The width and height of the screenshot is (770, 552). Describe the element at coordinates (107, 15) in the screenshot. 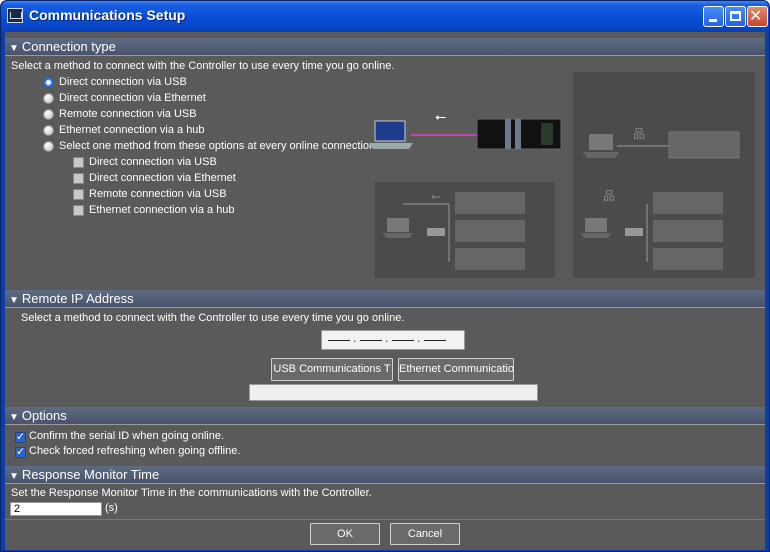

I see `window-title: Communications Setup` at that location.